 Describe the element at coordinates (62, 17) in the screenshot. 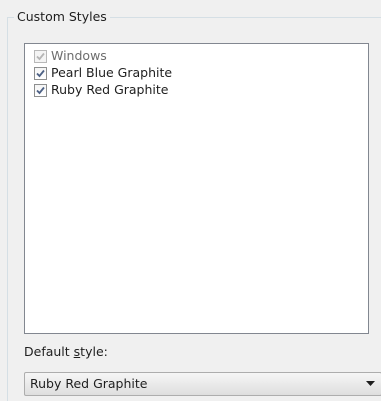

I see `groupbox-title: Custom Styles` at that location.